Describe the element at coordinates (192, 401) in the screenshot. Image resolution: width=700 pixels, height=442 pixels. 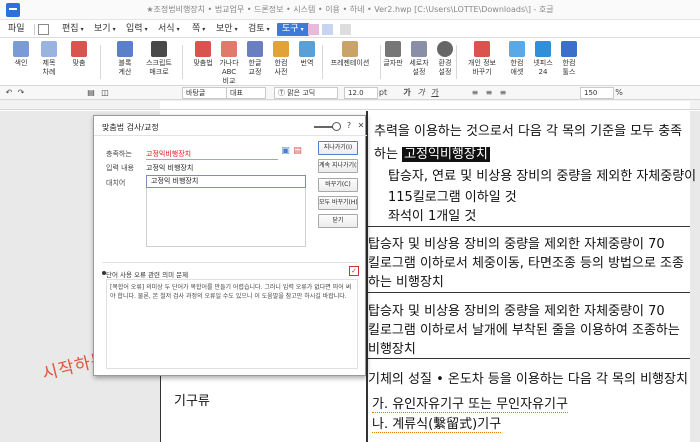
I see `row-label: 기구류` at that location.